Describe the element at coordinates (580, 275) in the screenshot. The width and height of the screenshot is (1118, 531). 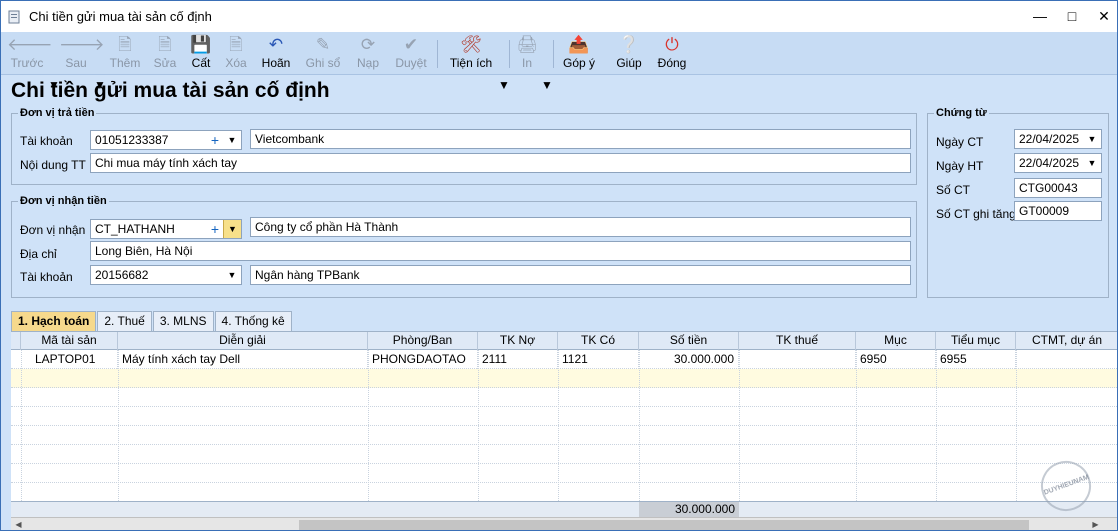
I see `receiver-bank-field: Ngân hàng TPBank` at that location.